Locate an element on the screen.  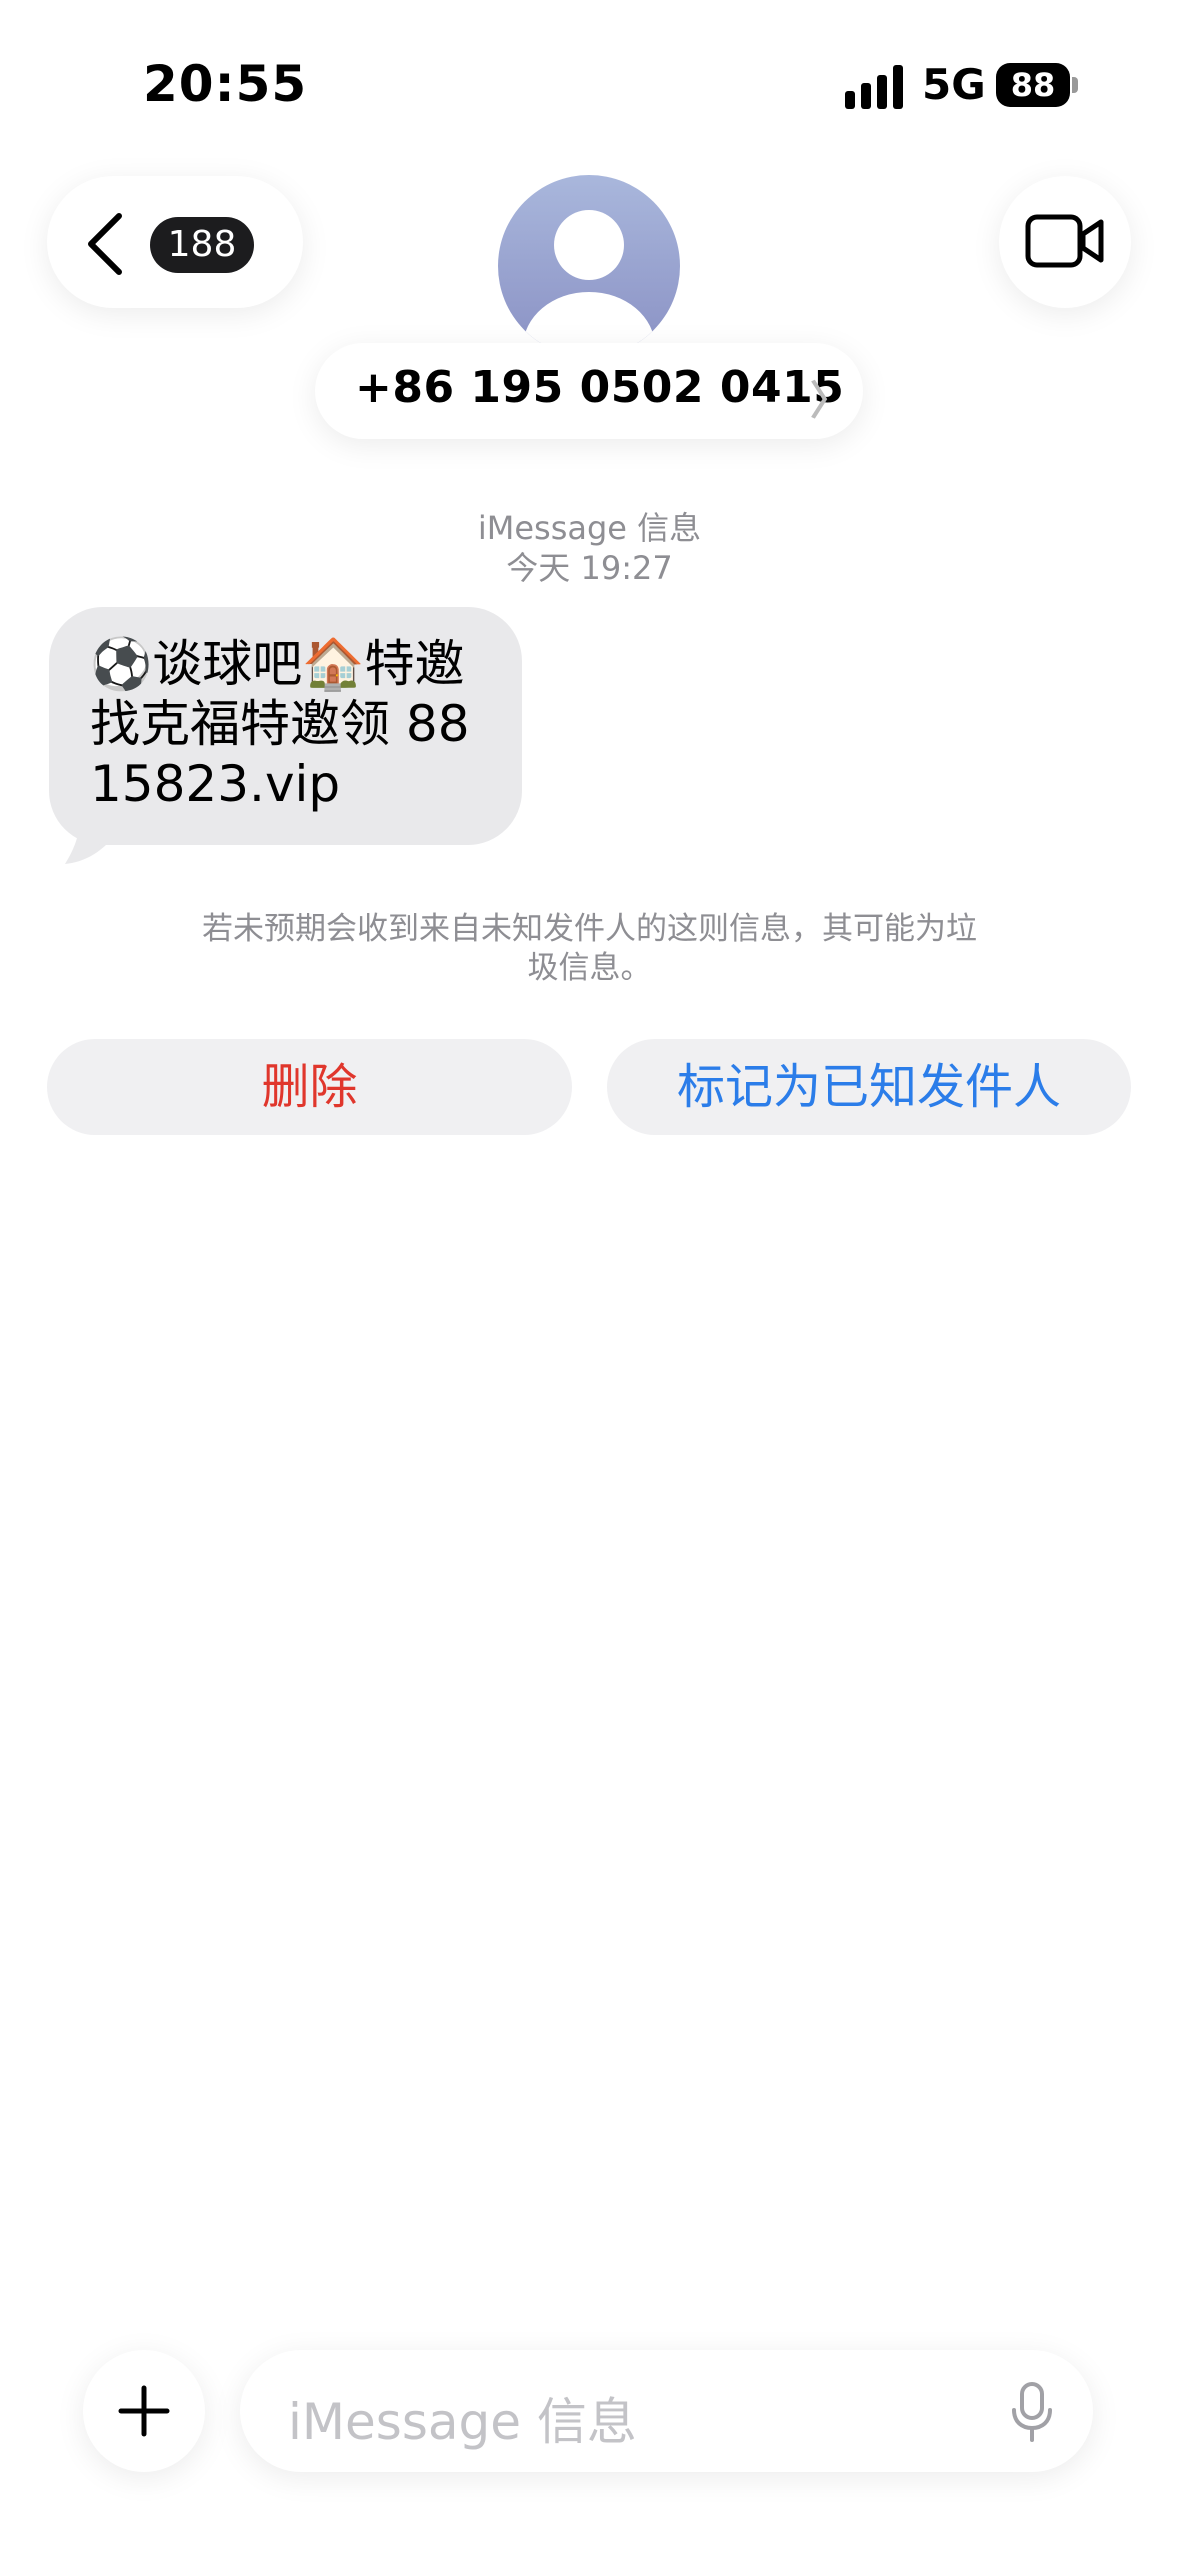
unread-count-badge: 188 is located at coordinates (202, 245).